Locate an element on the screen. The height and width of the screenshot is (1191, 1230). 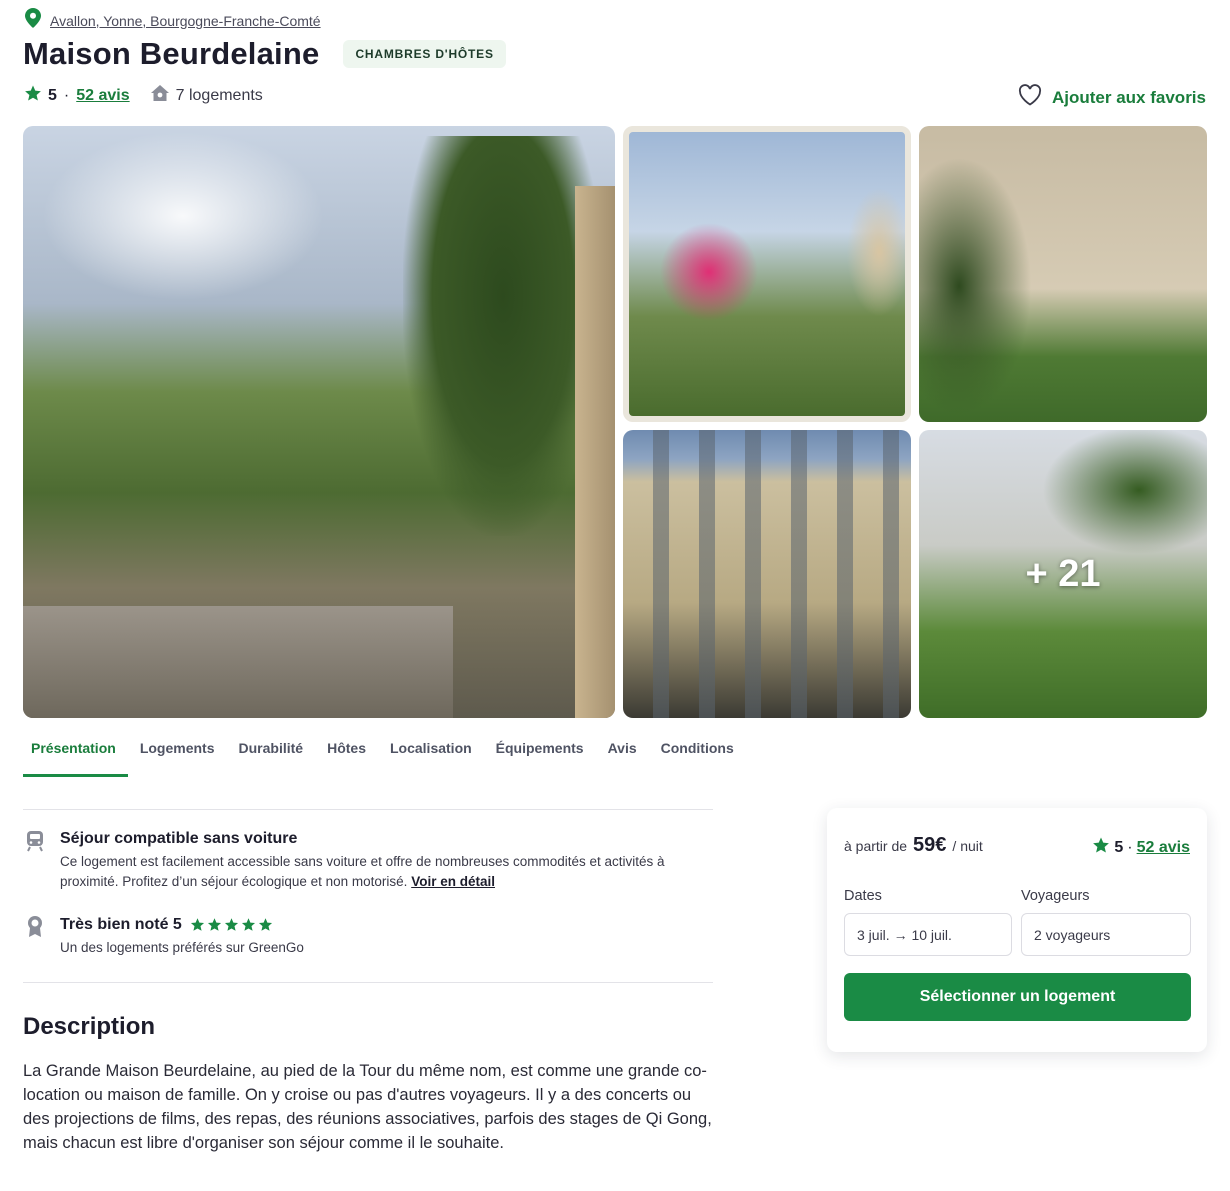
rating-stars is located at coordinates (231, 924).